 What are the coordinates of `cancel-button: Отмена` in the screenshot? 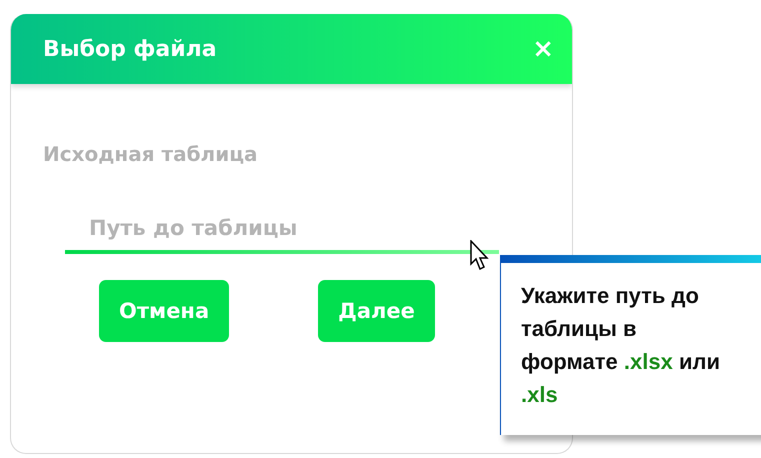 It's located at (164, 311).